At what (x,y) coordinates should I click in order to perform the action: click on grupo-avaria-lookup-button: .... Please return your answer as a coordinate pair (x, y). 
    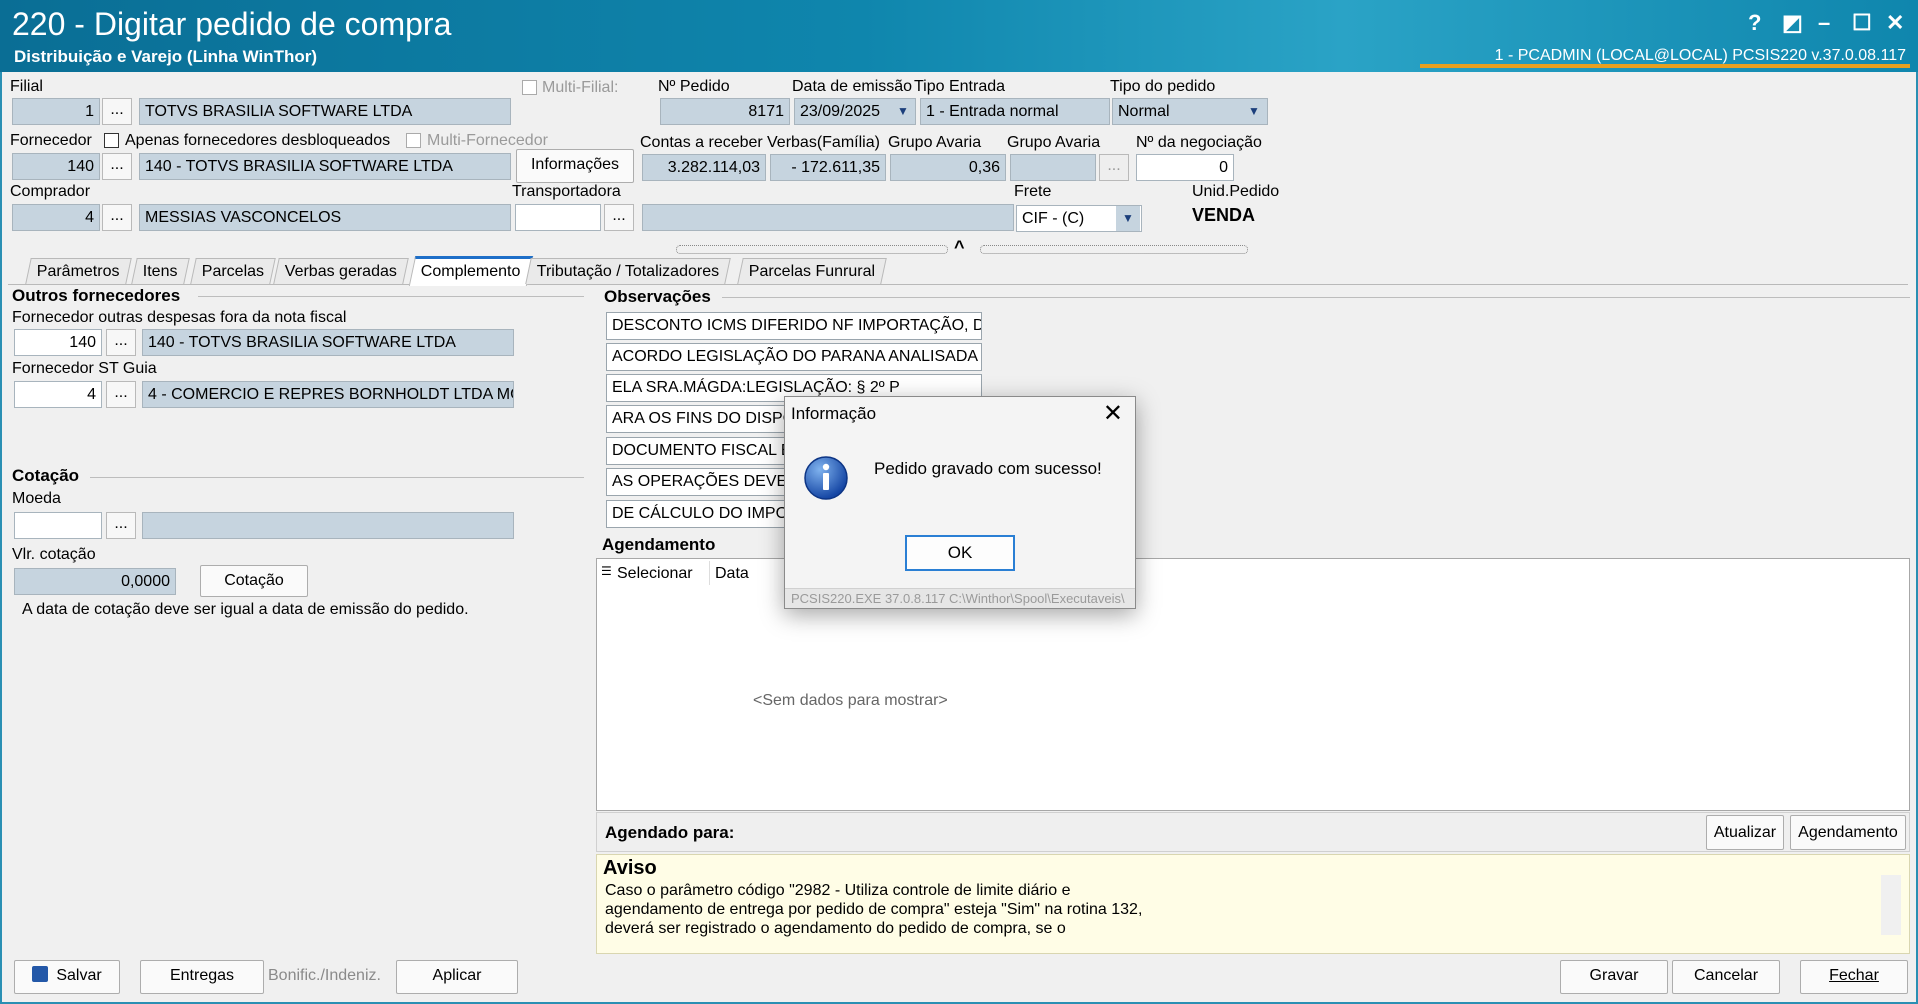
    Looking at the image, I should click on (1114, 167).